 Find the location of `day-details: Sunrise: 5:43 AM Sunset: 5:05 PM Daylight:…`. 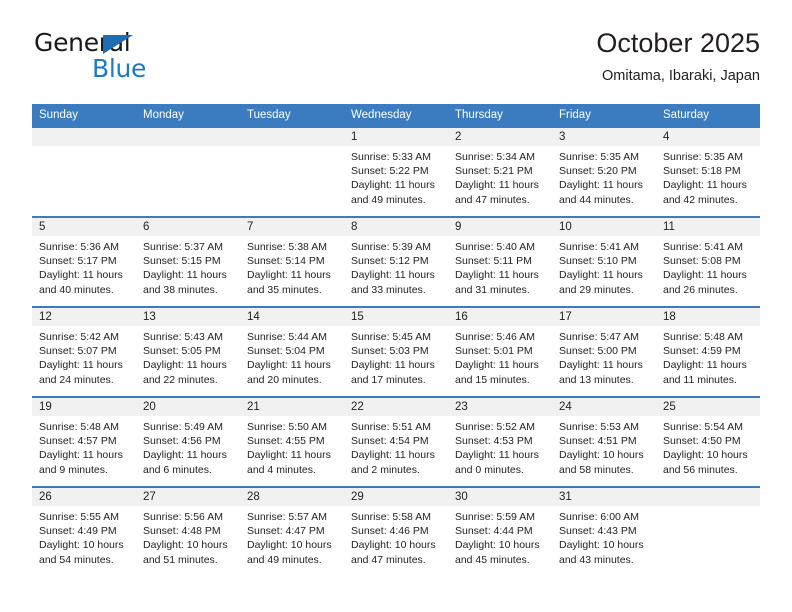

day-details: Sunrise: 5:43 AM Sunset: 5:05 PM Daylight:… is located at coordinates (188, 356).